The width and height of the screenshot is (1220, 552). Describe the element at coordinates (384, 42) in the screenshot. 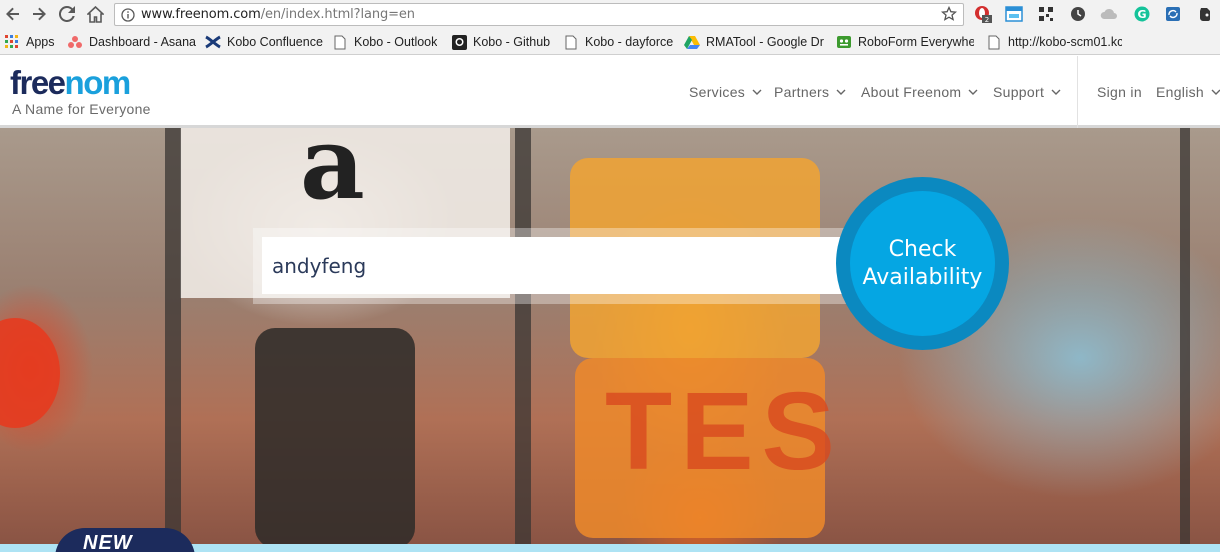

I see `bookmark-outlook: Kobo - Outlook` at that location.